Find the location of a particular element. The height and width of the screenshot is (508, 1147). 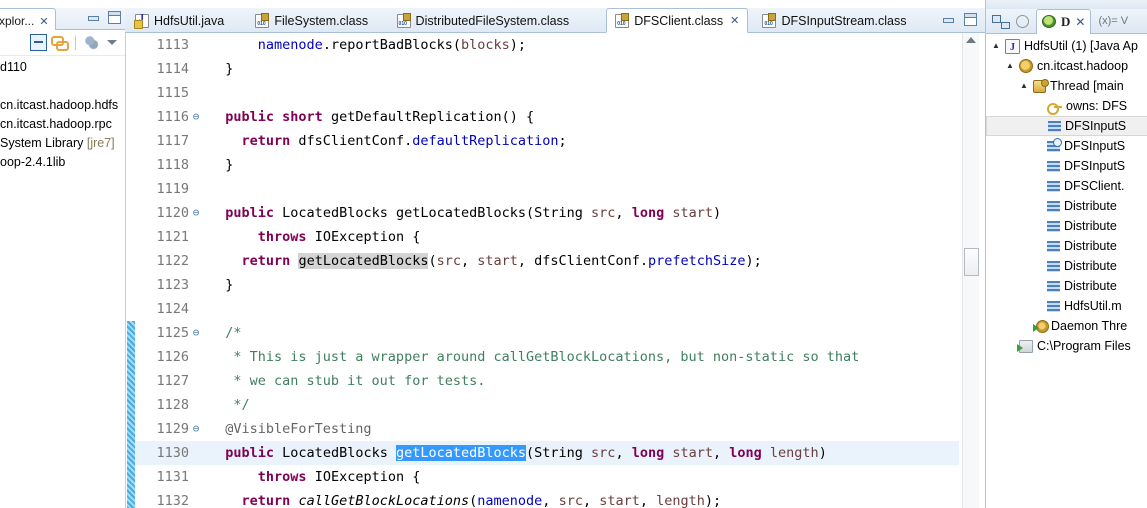

debug-target-icon is located at coordinates (1026, 66).